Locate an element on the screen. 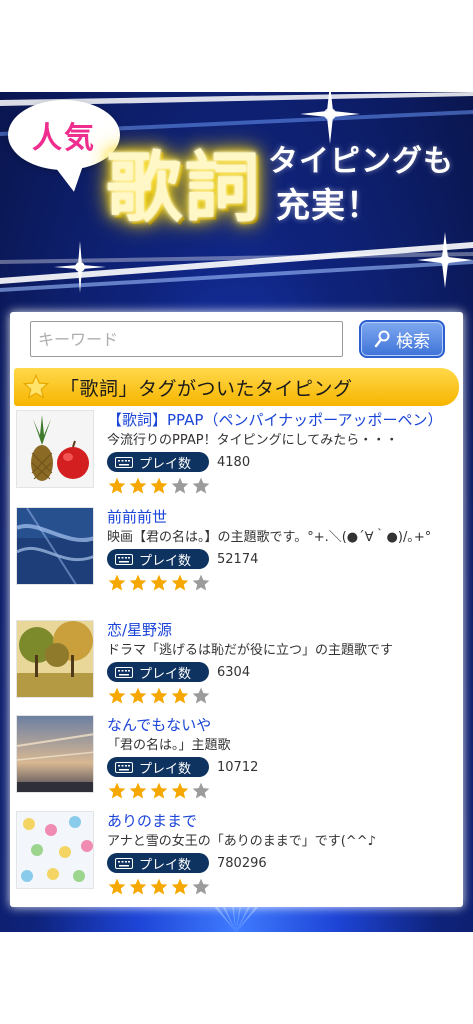 This screenshot has width=473, height=1024. play-count: 10712 is located at coordinates (238, 767).